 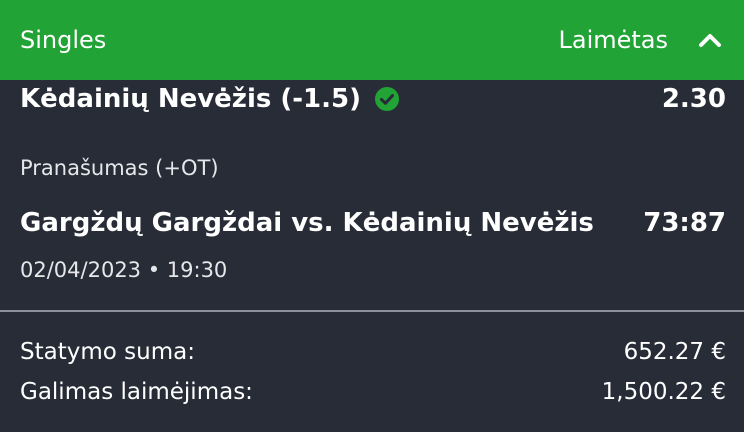 I want to click on event-datetime: 02/04/2023 • 19:30, so click(x=124, y=270).